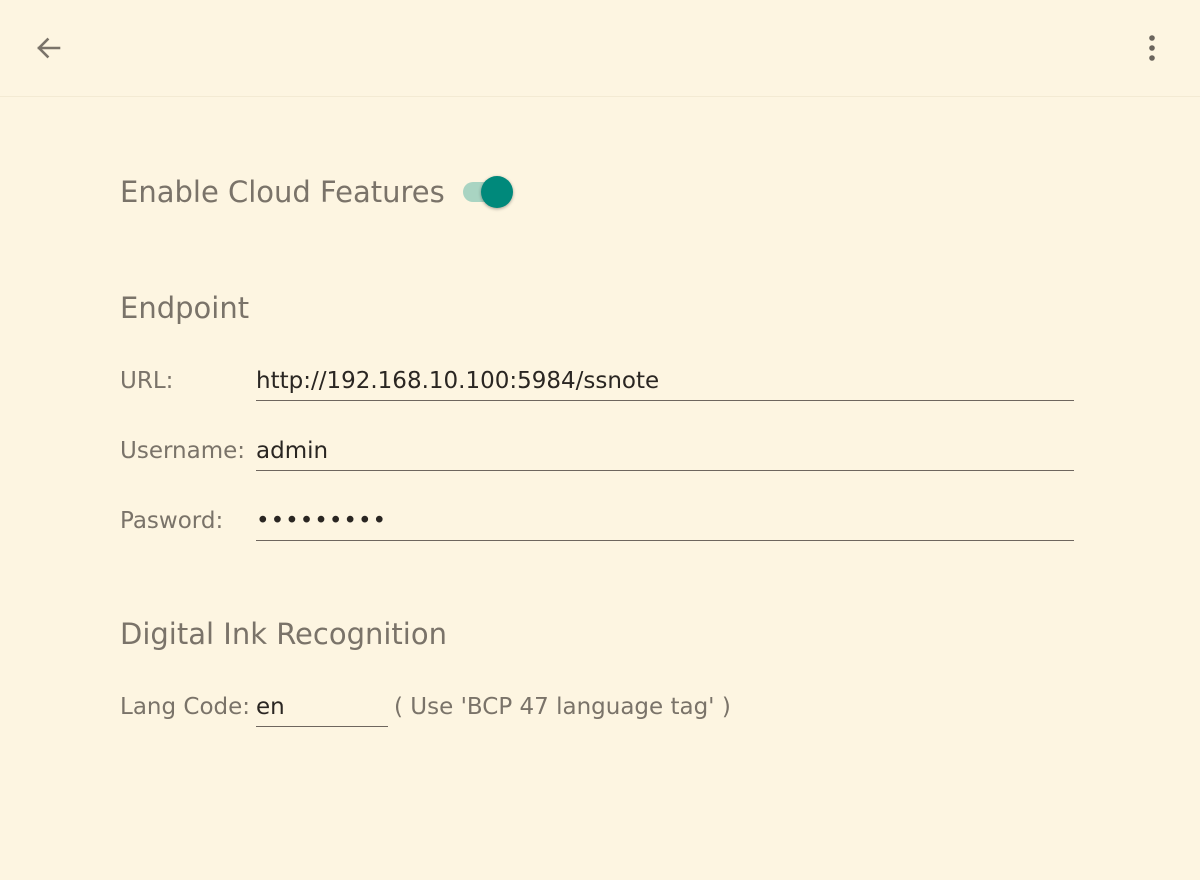  I want to click on lang-code-label: Lang Code:, so click(185, 707).